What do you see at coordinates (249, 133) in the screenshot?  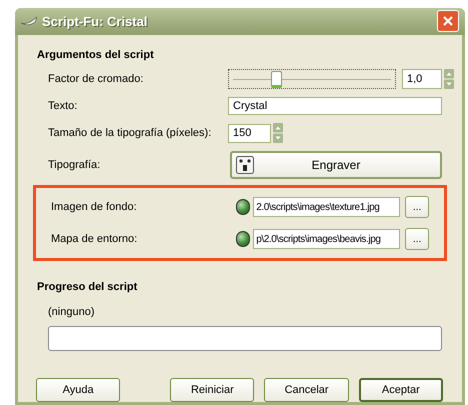 I see `number-field: 150` at bounding box center [249, 133].